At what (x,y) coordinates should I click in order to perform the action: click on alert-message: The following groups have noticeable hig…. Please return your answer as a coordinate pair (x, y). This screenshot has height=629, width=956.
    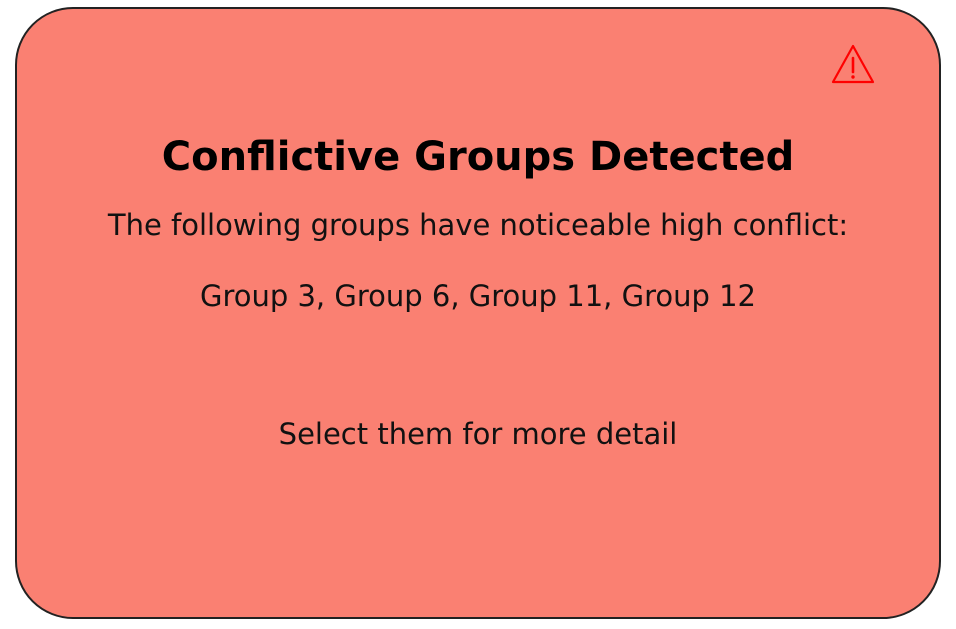
    Looking at the image, I should click on (478, 225).